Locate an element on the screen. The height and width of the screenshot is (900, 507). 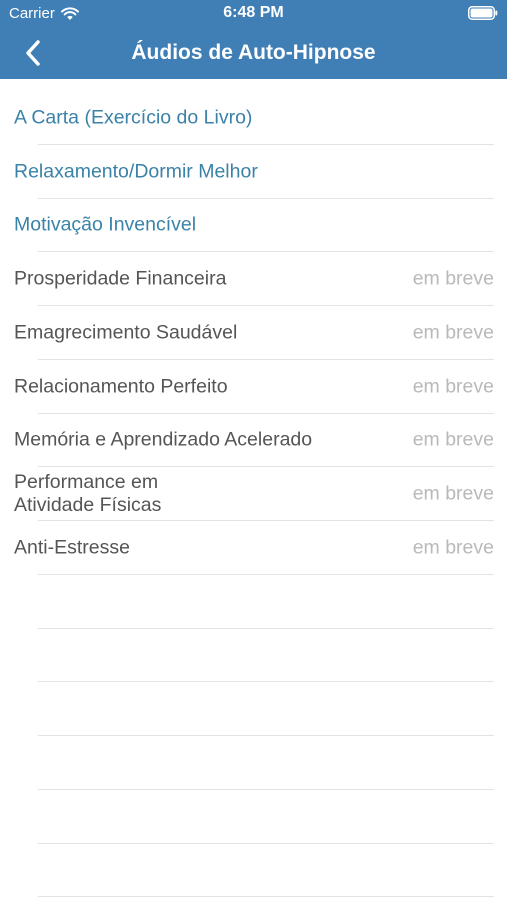
status-time: 6:48 PM is located at coordinates (253, 12).